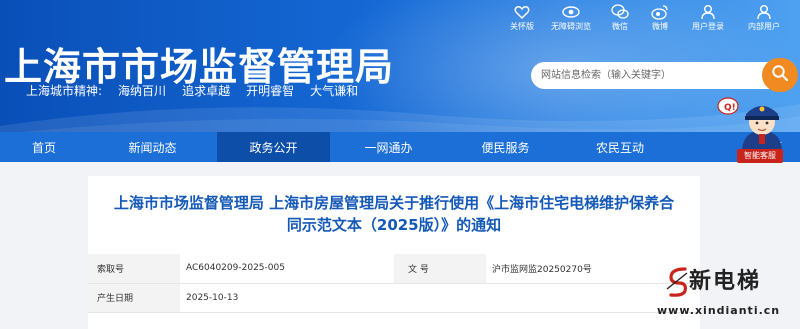 The height and width of the screenshot is (329, 800). Describe the element at coordinates (44, 147) in the screenshot. I see `nav-home: 首页` at that location.